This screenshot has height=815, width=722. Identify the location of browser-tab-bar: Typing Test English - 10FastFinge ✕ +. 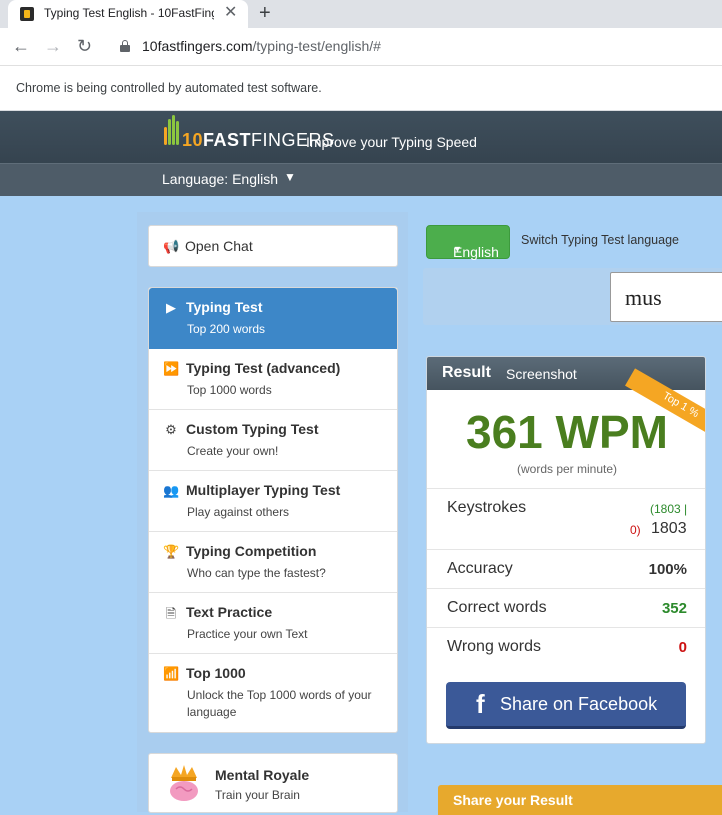
(361, 14).